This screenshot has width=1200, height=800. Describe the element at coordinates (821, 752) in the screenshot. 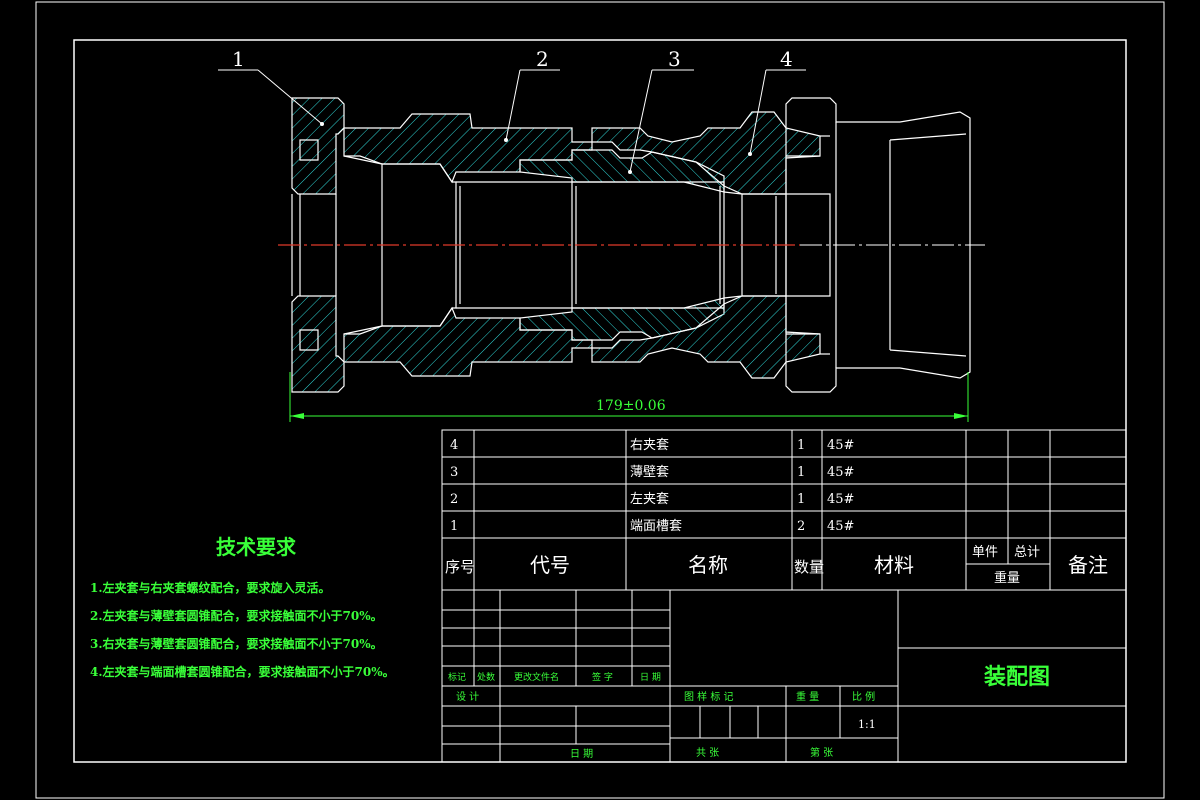

I see `sheet-number: 第 张` at that location.